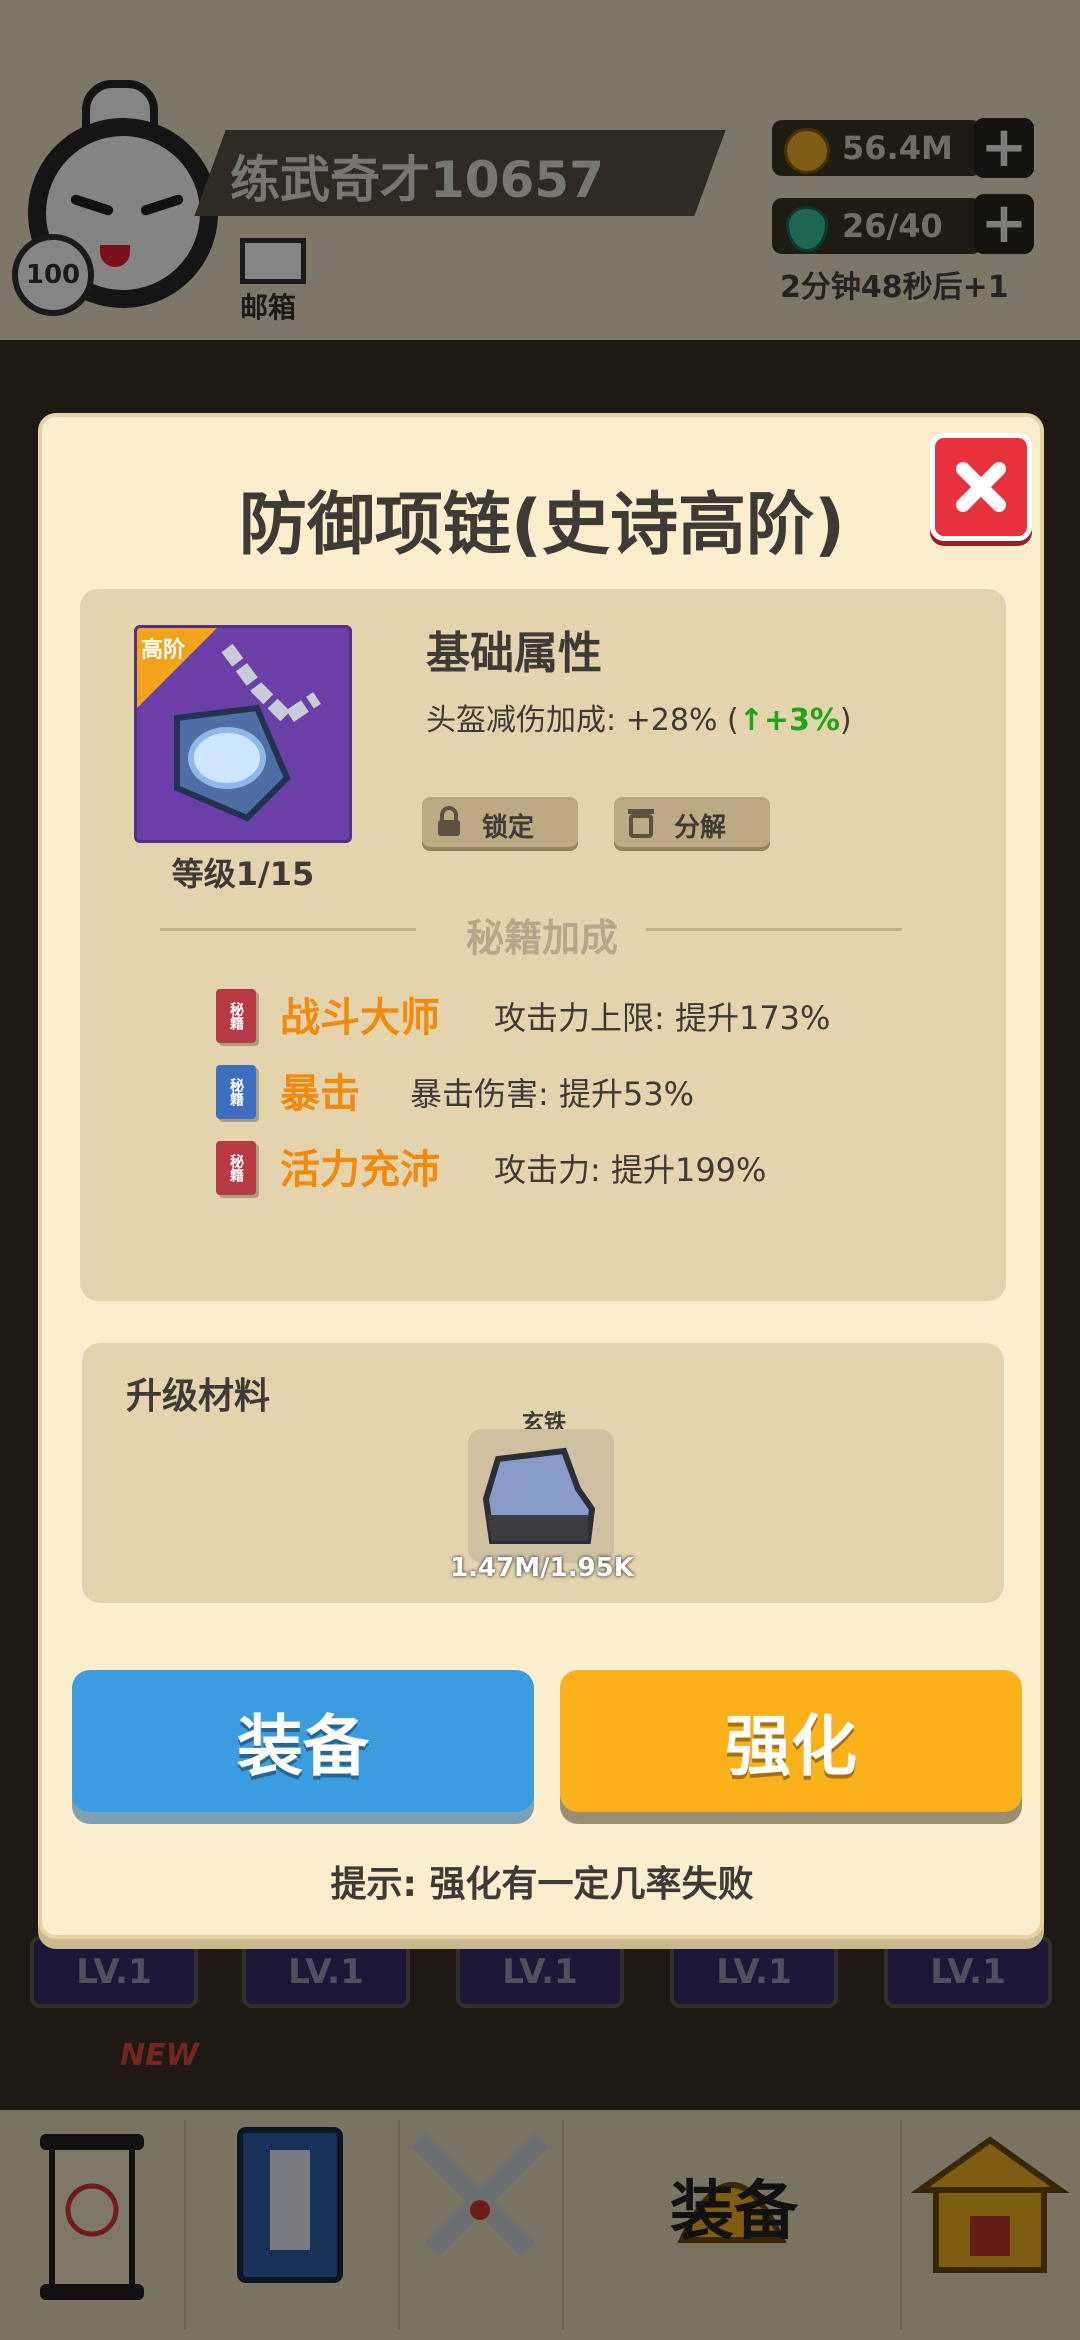 The image size is (1080, 2340). I want to click on skill-name: 活力充沛, so click(360, 1170).